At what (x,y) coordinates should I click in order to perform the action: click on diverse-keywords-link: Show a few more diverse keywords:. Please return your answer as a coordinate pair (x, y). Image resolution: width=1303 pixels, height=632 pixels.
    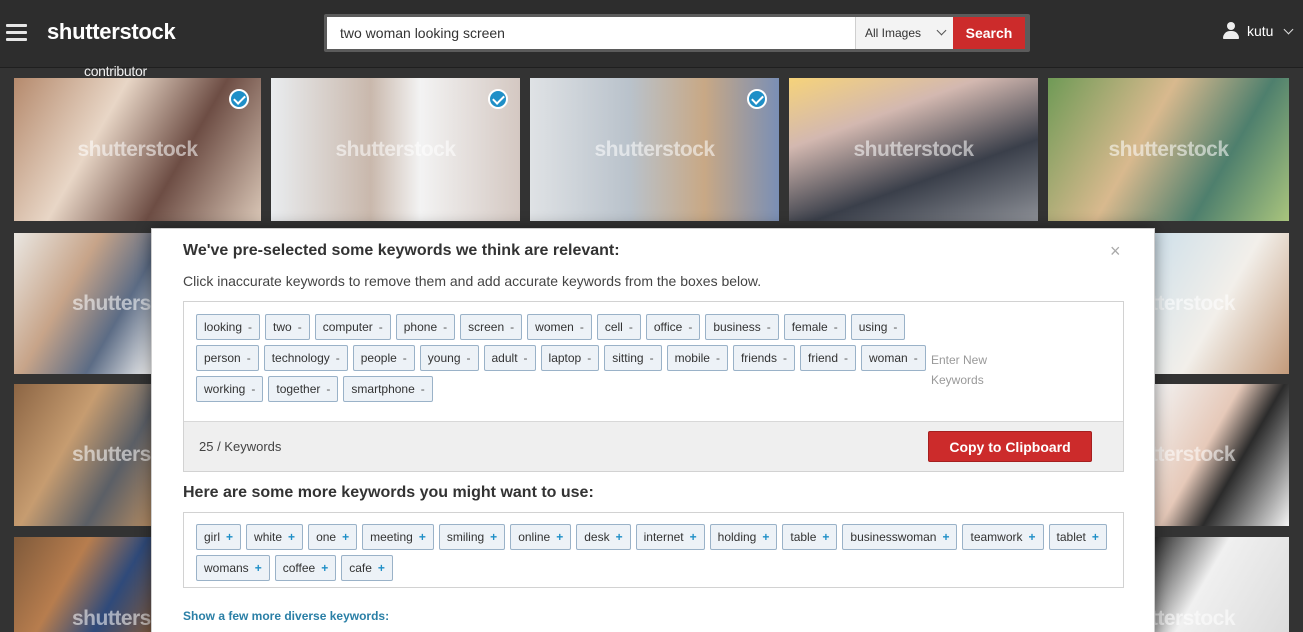
    Looking at the image, I should click on (286, 616).